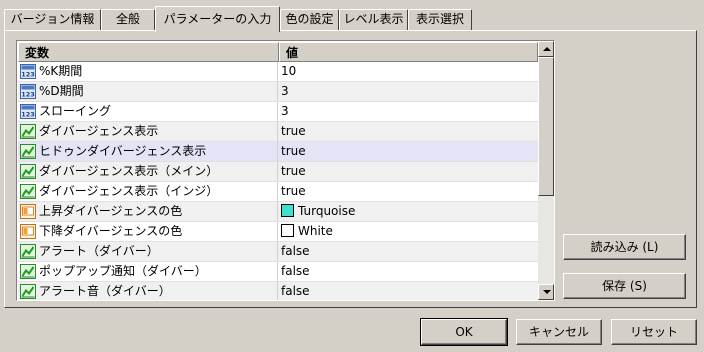 The width and height of the screenshot is (704, 352). What do you see at coordinates (624, 286) in the screenshot?
I see `save-button: 保存 (S)` at bounding box center [624, 286].